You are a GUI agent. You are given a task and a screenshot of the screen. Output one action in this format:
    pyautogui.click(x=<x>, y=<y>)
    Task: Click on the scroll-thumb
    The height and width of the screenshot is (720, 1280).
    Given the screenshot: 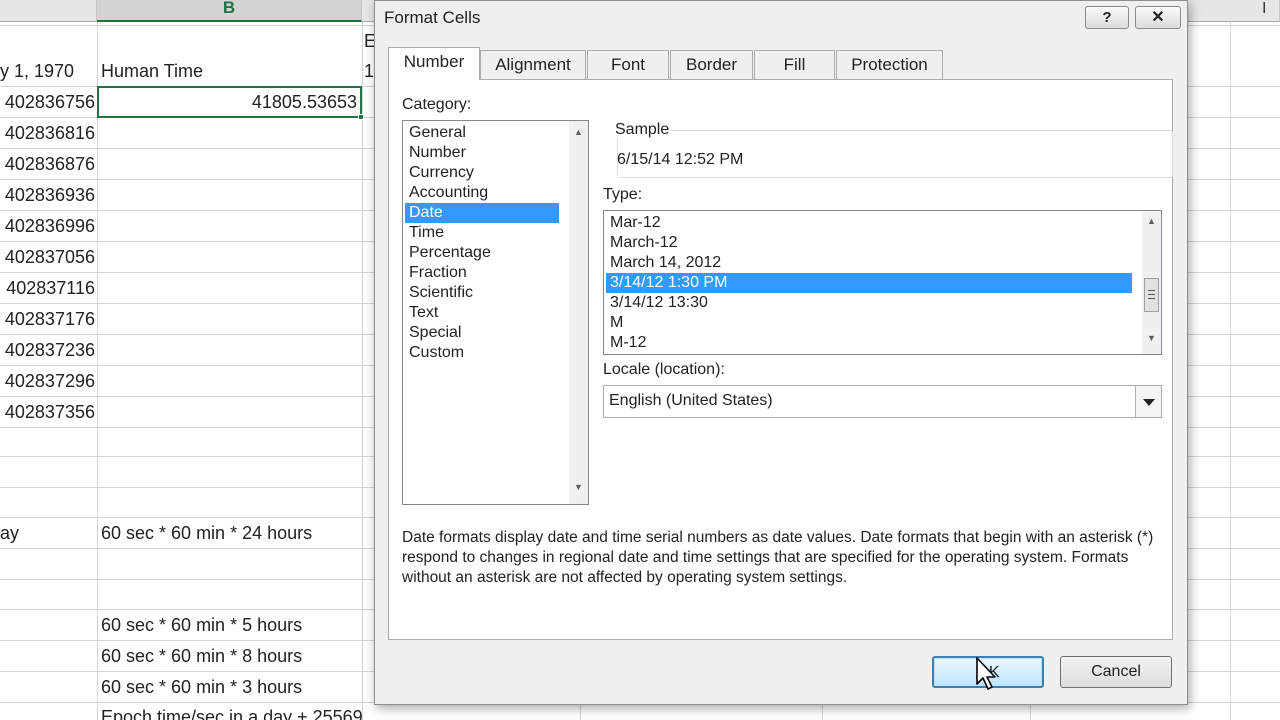 What is the action you would take?
    pyautogui.click(x=1151, y=295)
    